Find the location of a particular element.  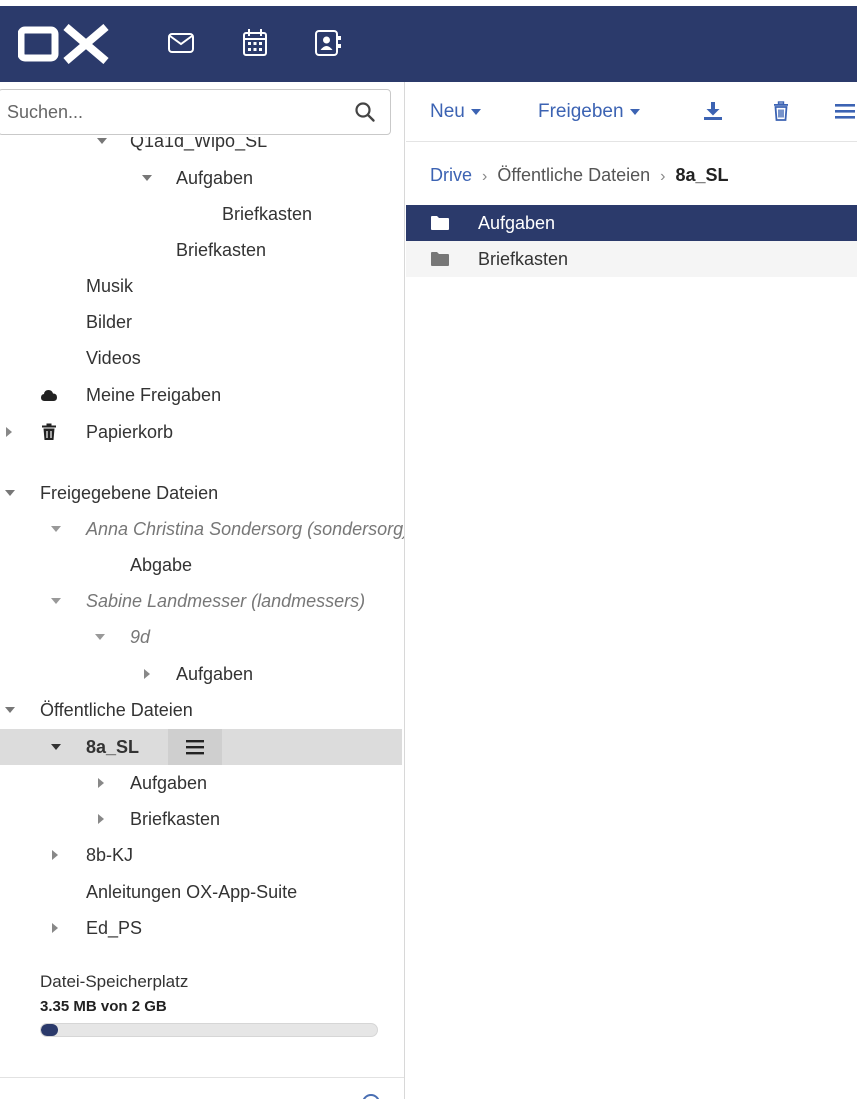

tree-item-oeffentliche-dateien: Öffentliche Dateien is located at coordinates (201, 710).